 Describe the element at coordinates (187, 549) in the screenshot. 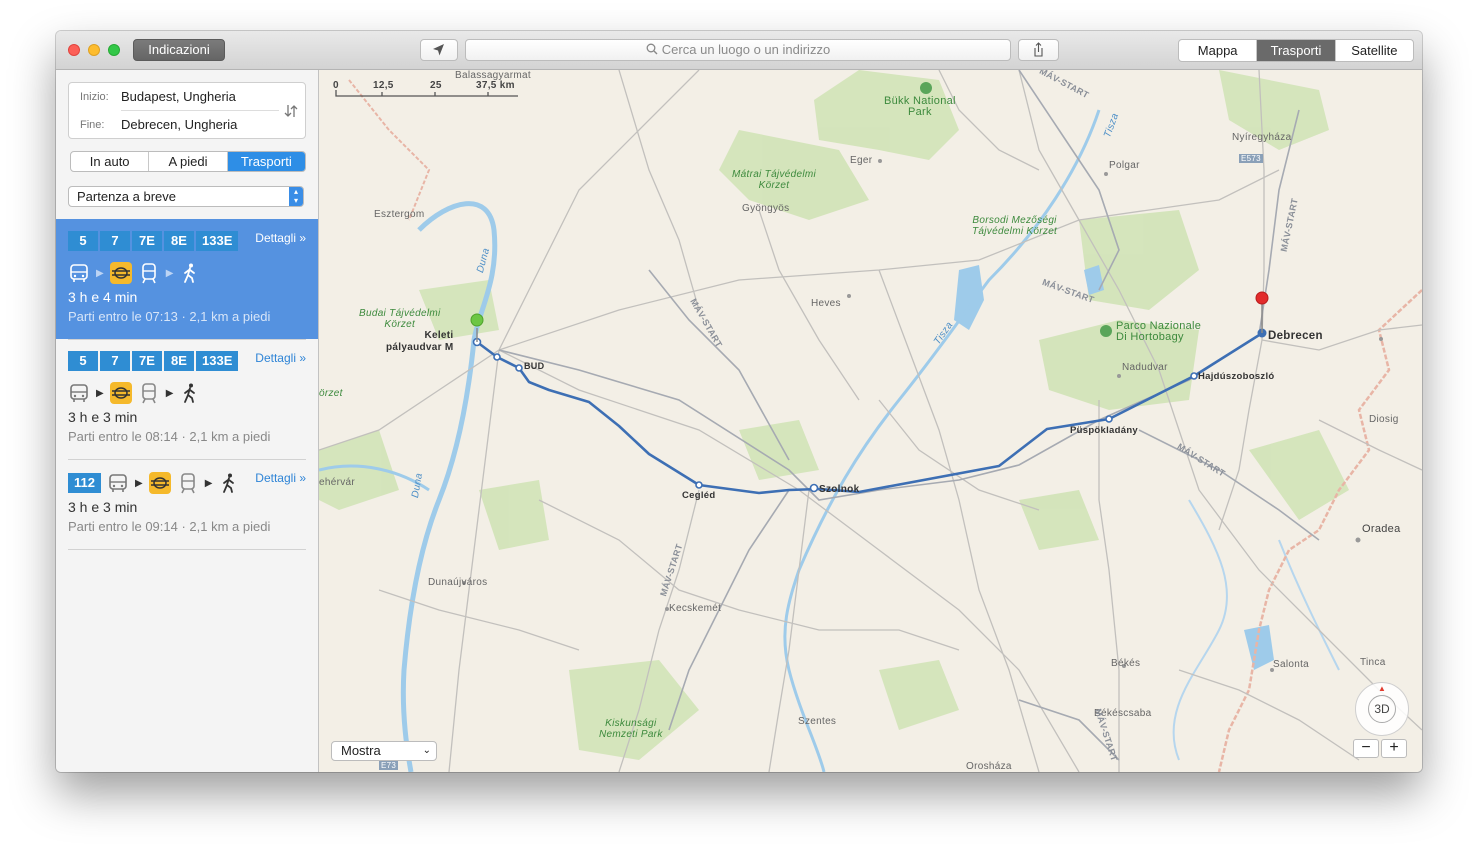

I see `result-divider` at that location.